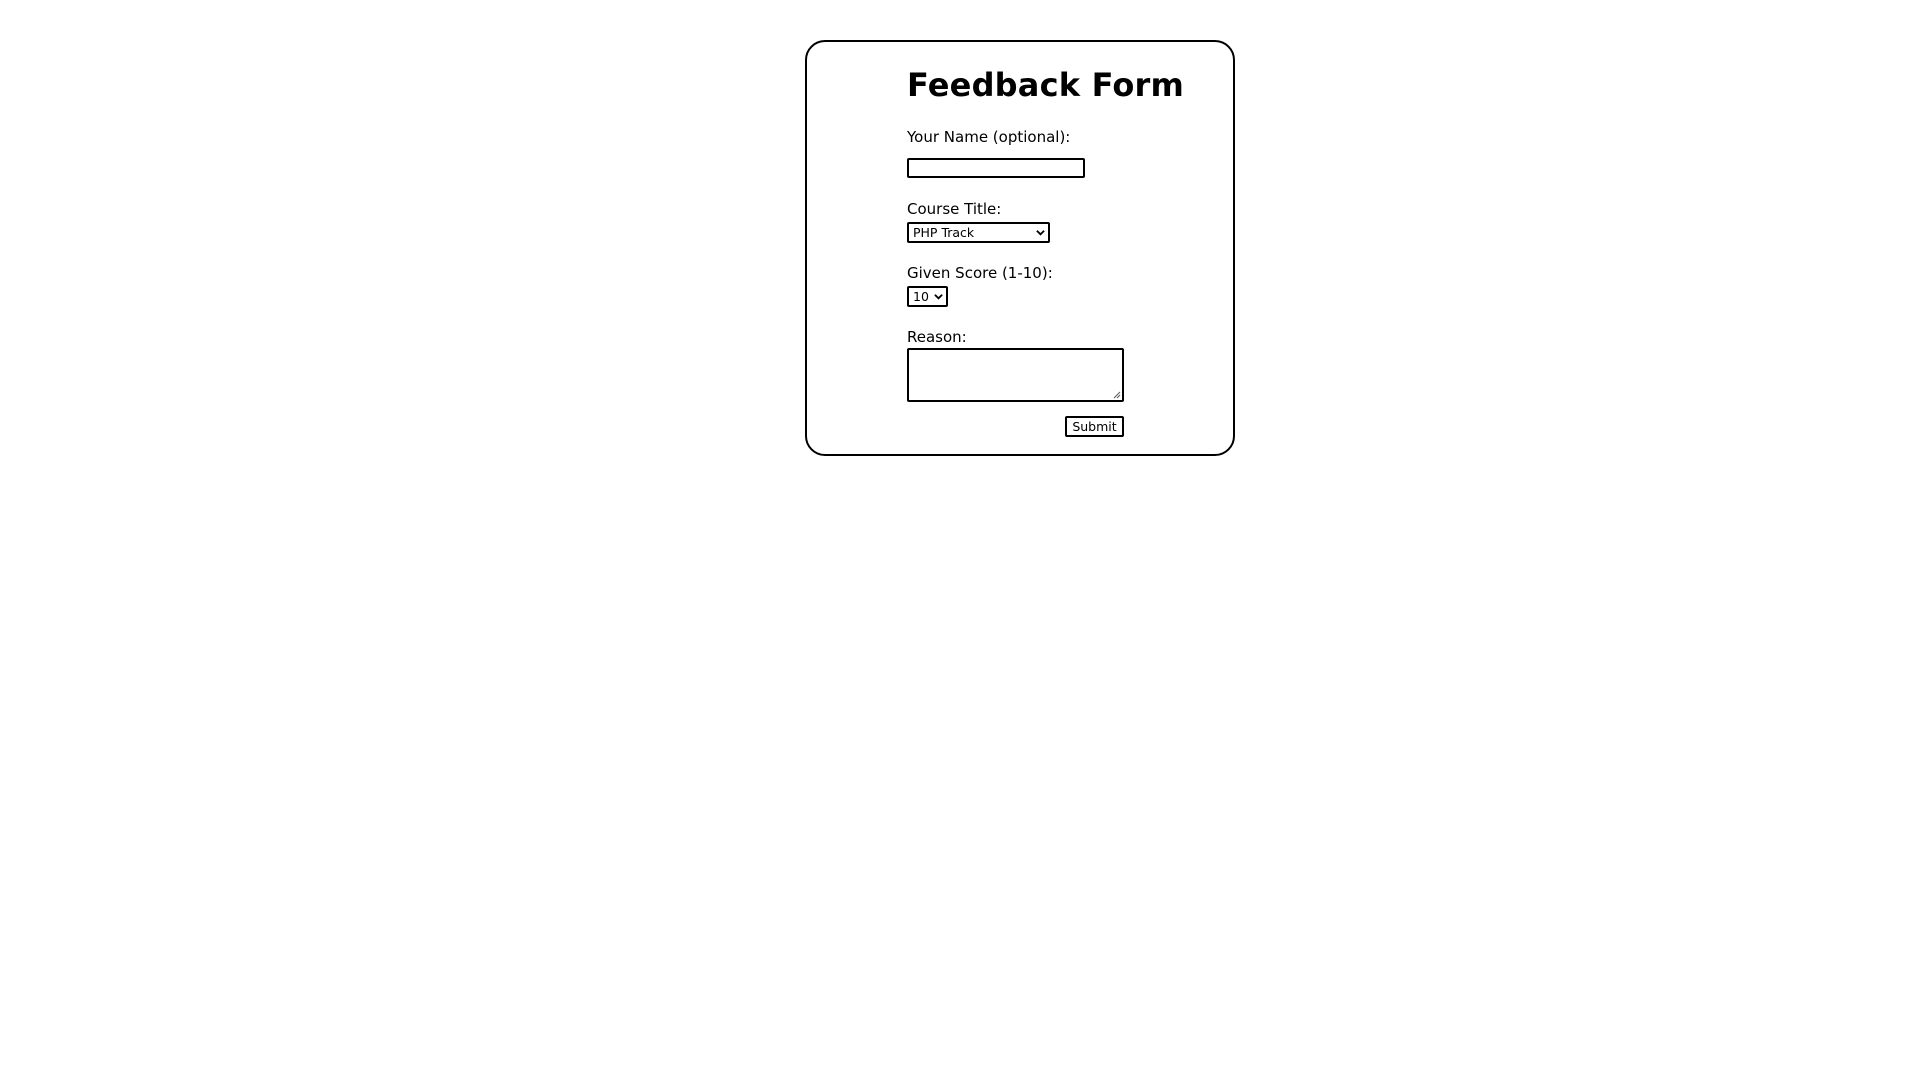  Describe the element at coordinates (989, 137) in the screenshot. I see `name-label: Your Name (optional):` at that location.